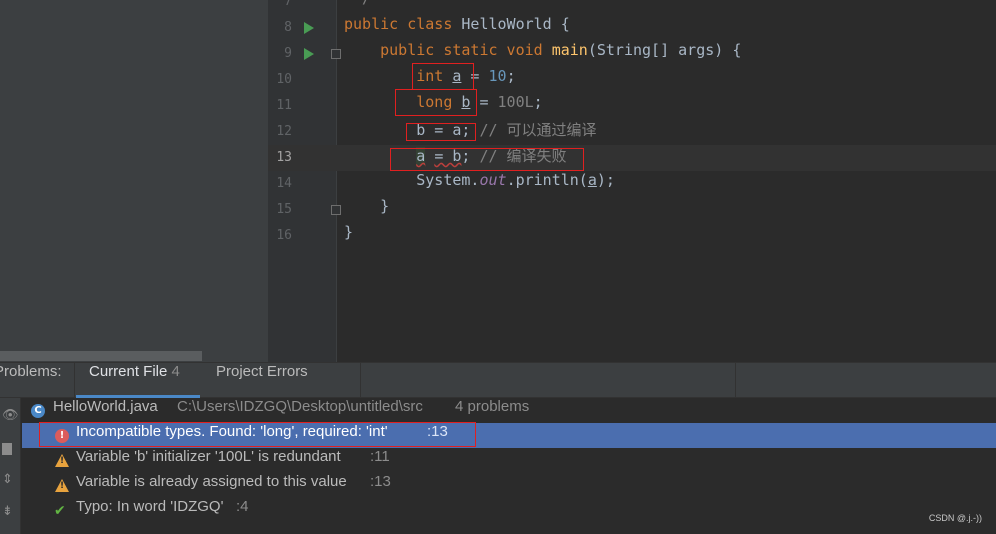  I want to click on line-number: 14, so click(284, 183).